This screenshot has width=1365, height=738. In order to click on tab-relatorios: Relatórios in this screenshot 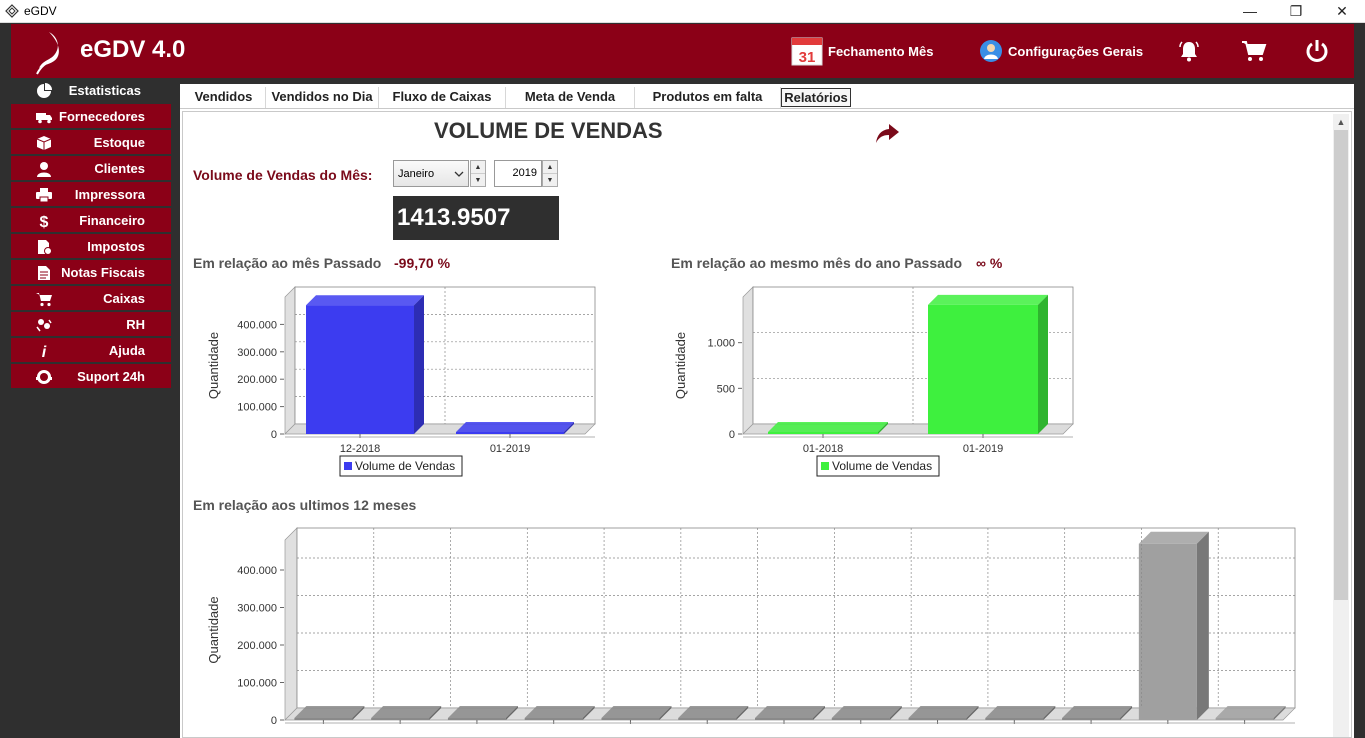, I will do `click(816, 97)`.